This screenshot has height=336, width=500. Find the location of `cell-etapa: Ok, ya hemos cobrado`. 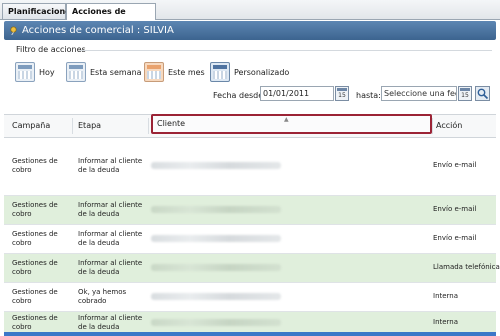

cell-etapa: Ok, ya hemos cobrado is located at coordinates (102, 296).